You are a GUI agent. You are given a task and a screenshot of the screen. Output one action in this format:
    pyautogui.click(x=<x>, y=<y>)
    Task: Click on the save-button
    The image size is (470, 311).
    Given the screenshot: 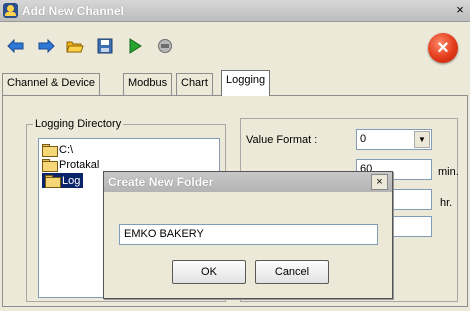 What is the action you would take?
    pyautogui.click(x=105, y=46)
    